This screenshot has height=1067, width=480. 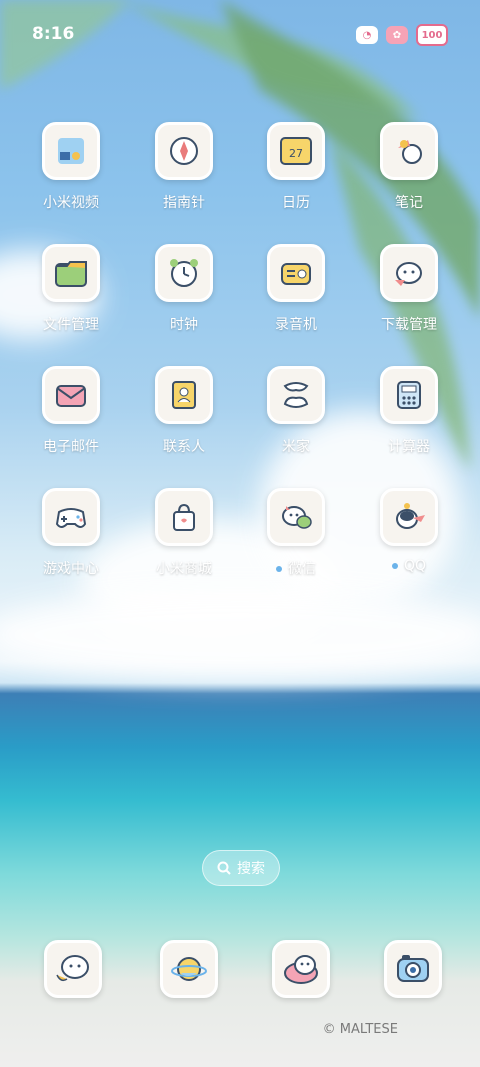 What do you see at coordinates (71, 569) in the screenshot?
I see `app-label: 游戏中心` at bounding box center [71, 569].